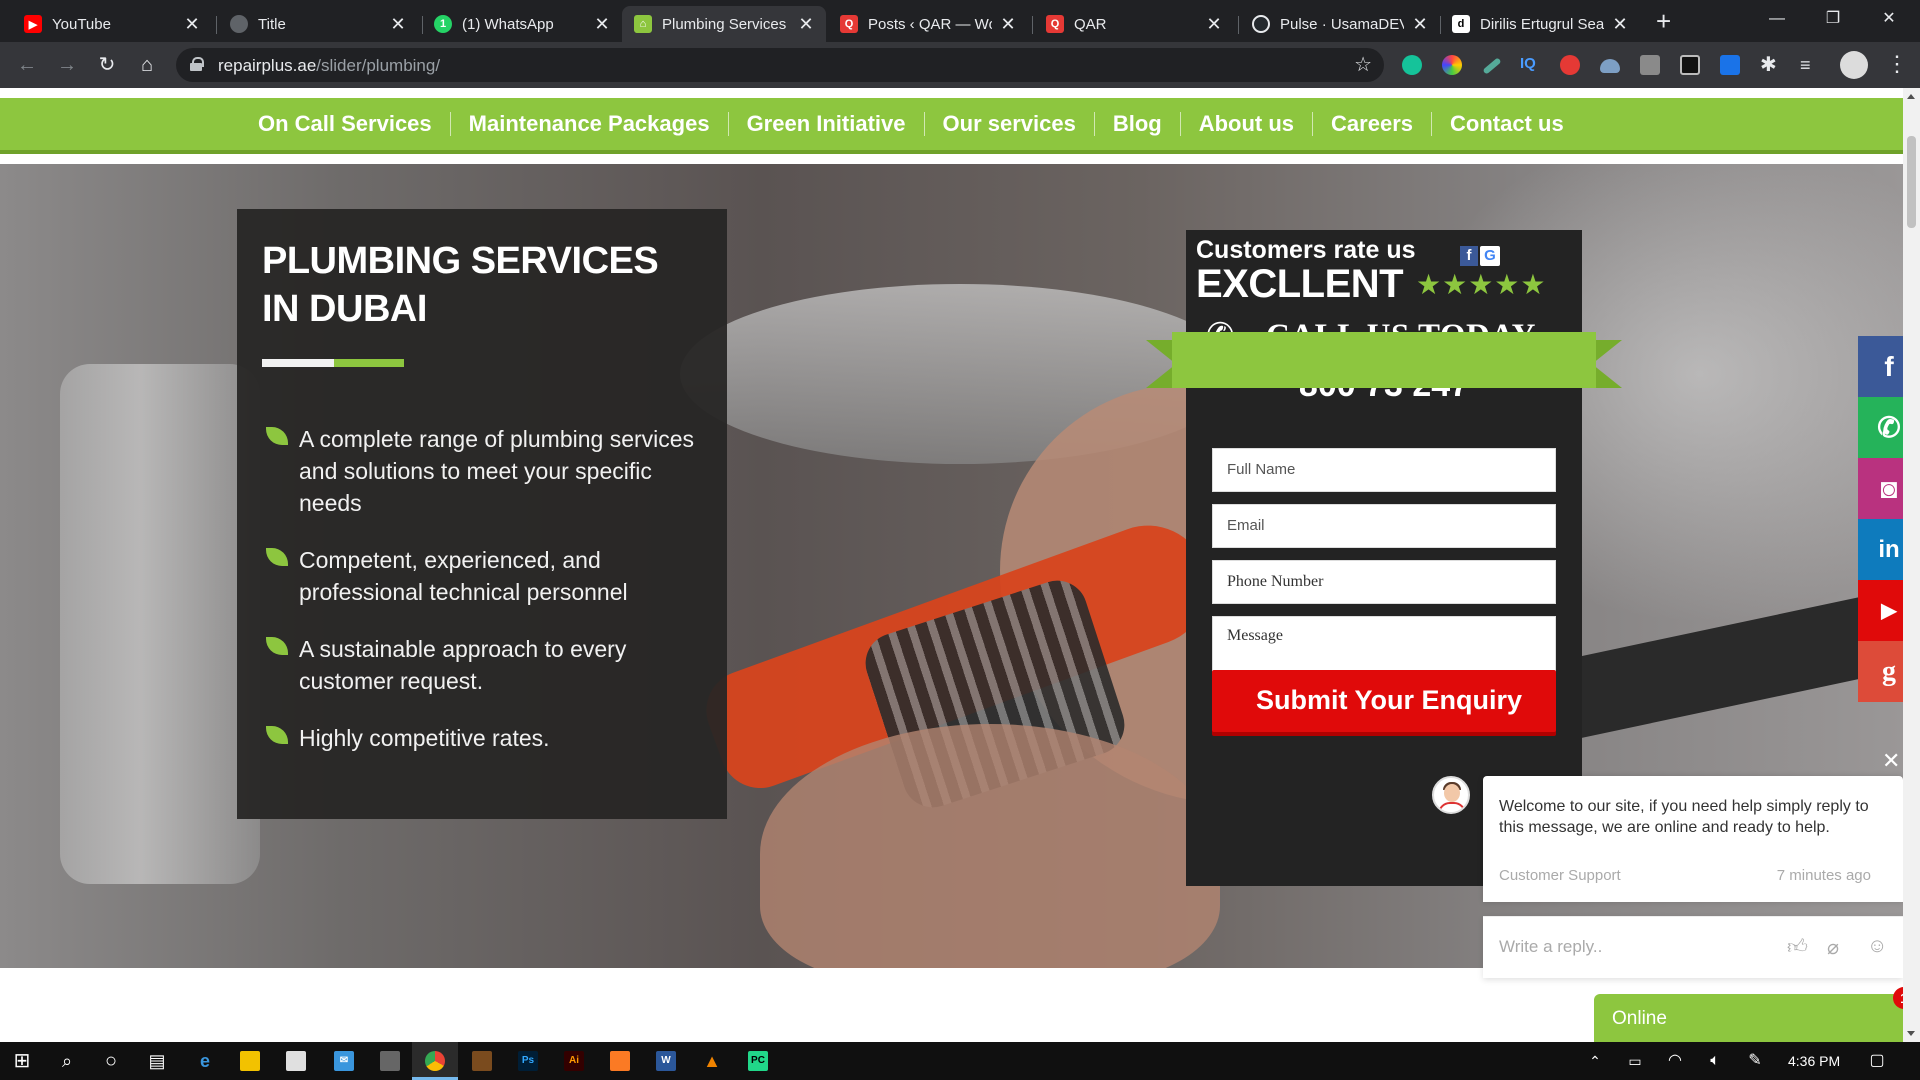  I want to click on xampp-icon, so click(620, 1061).